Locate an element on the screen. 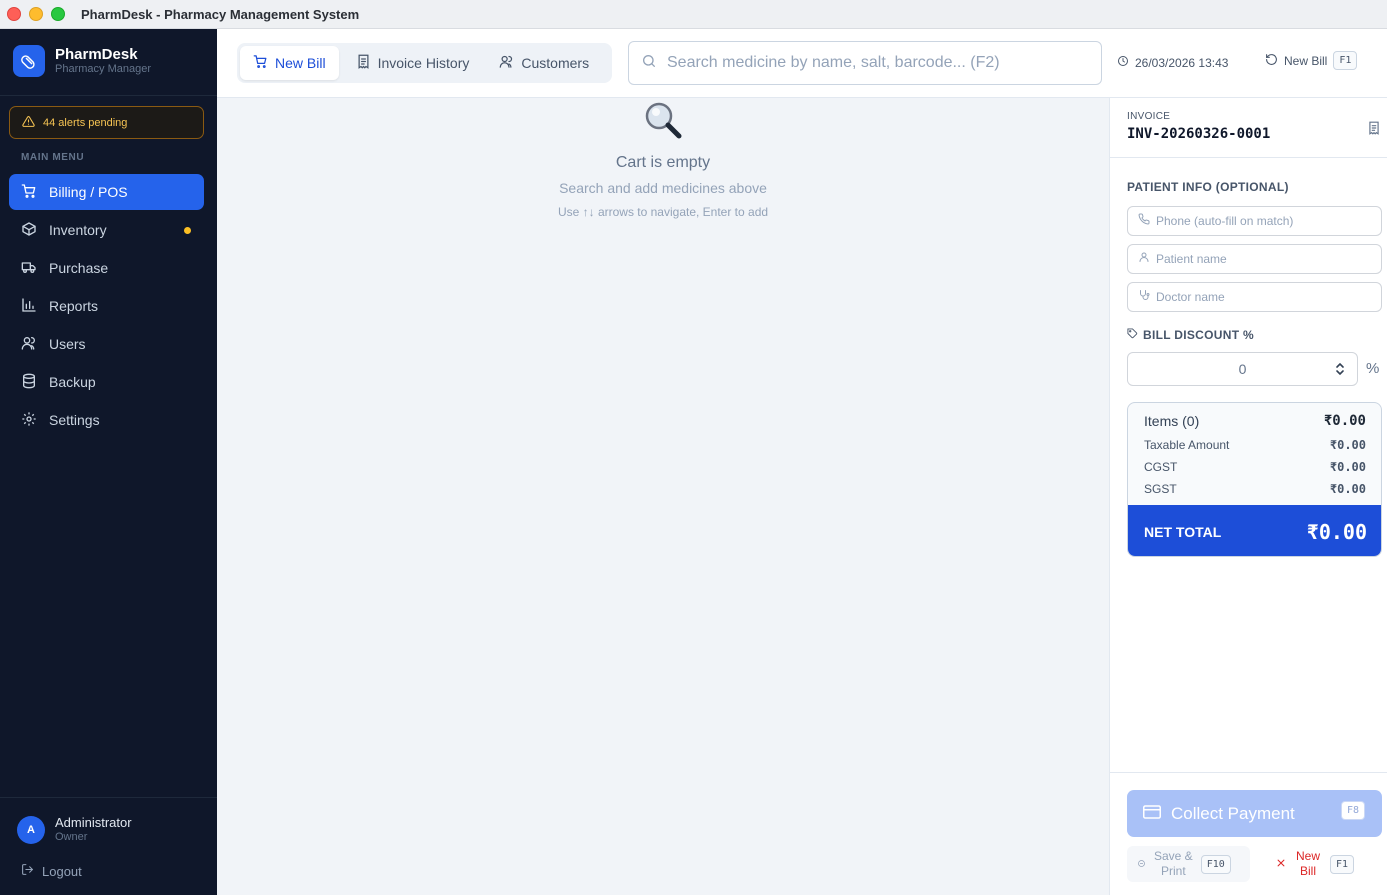 Image resolution: width=1387 pixels, height=895 pixels. phone-field is located at coordinates (1254, 221).